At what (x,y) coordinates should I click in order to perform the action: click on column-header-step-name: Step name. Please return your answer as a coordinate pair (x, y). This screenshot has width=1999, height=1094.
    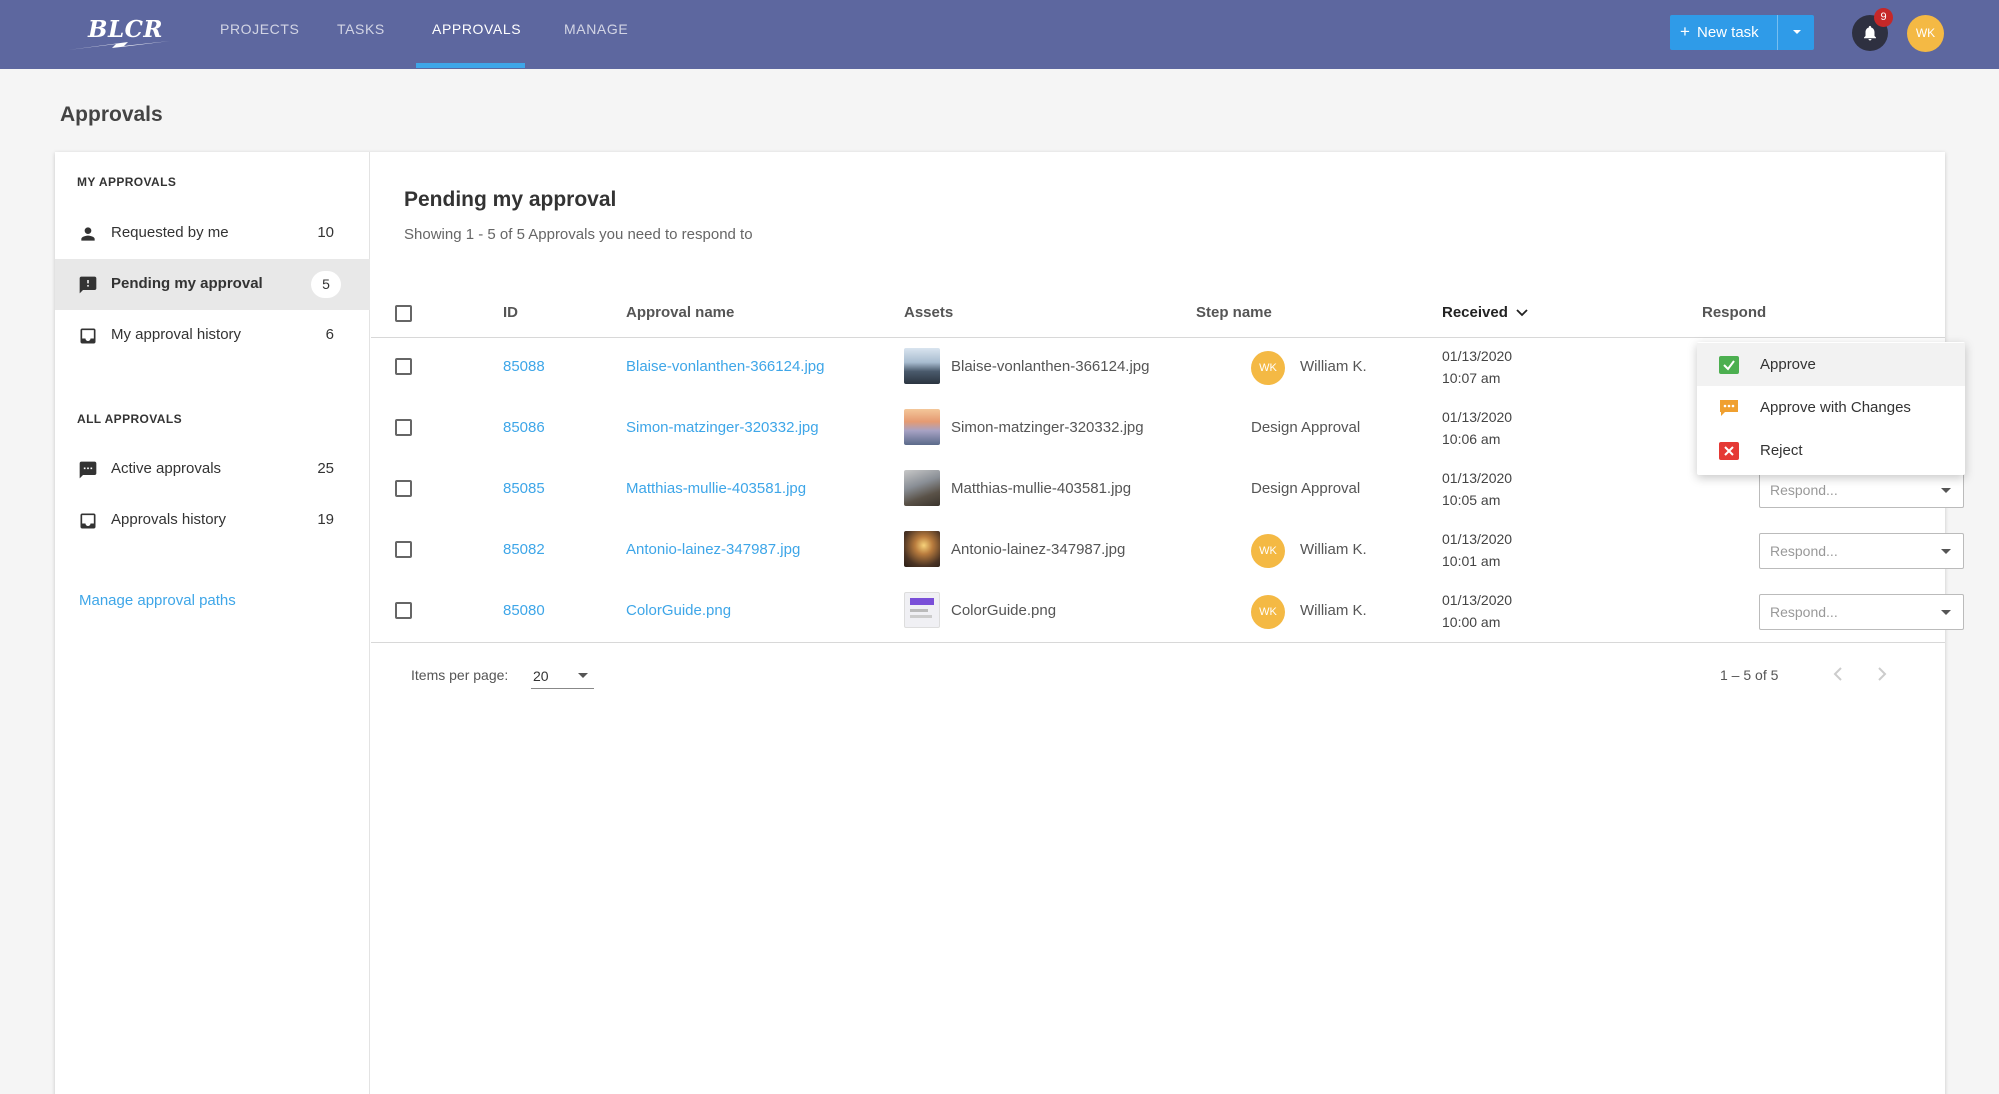
    Looking at the image, I should click on (1234, 312).